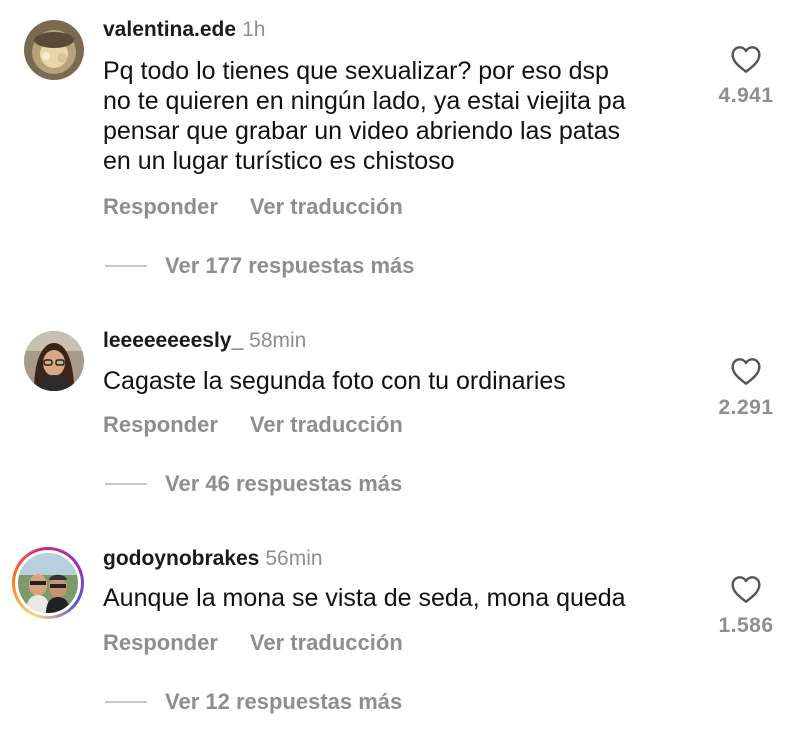 The image size is (800, 745). I want to click on comment-text-line: en un lugar turístico es chistoso, so click(279, 161).